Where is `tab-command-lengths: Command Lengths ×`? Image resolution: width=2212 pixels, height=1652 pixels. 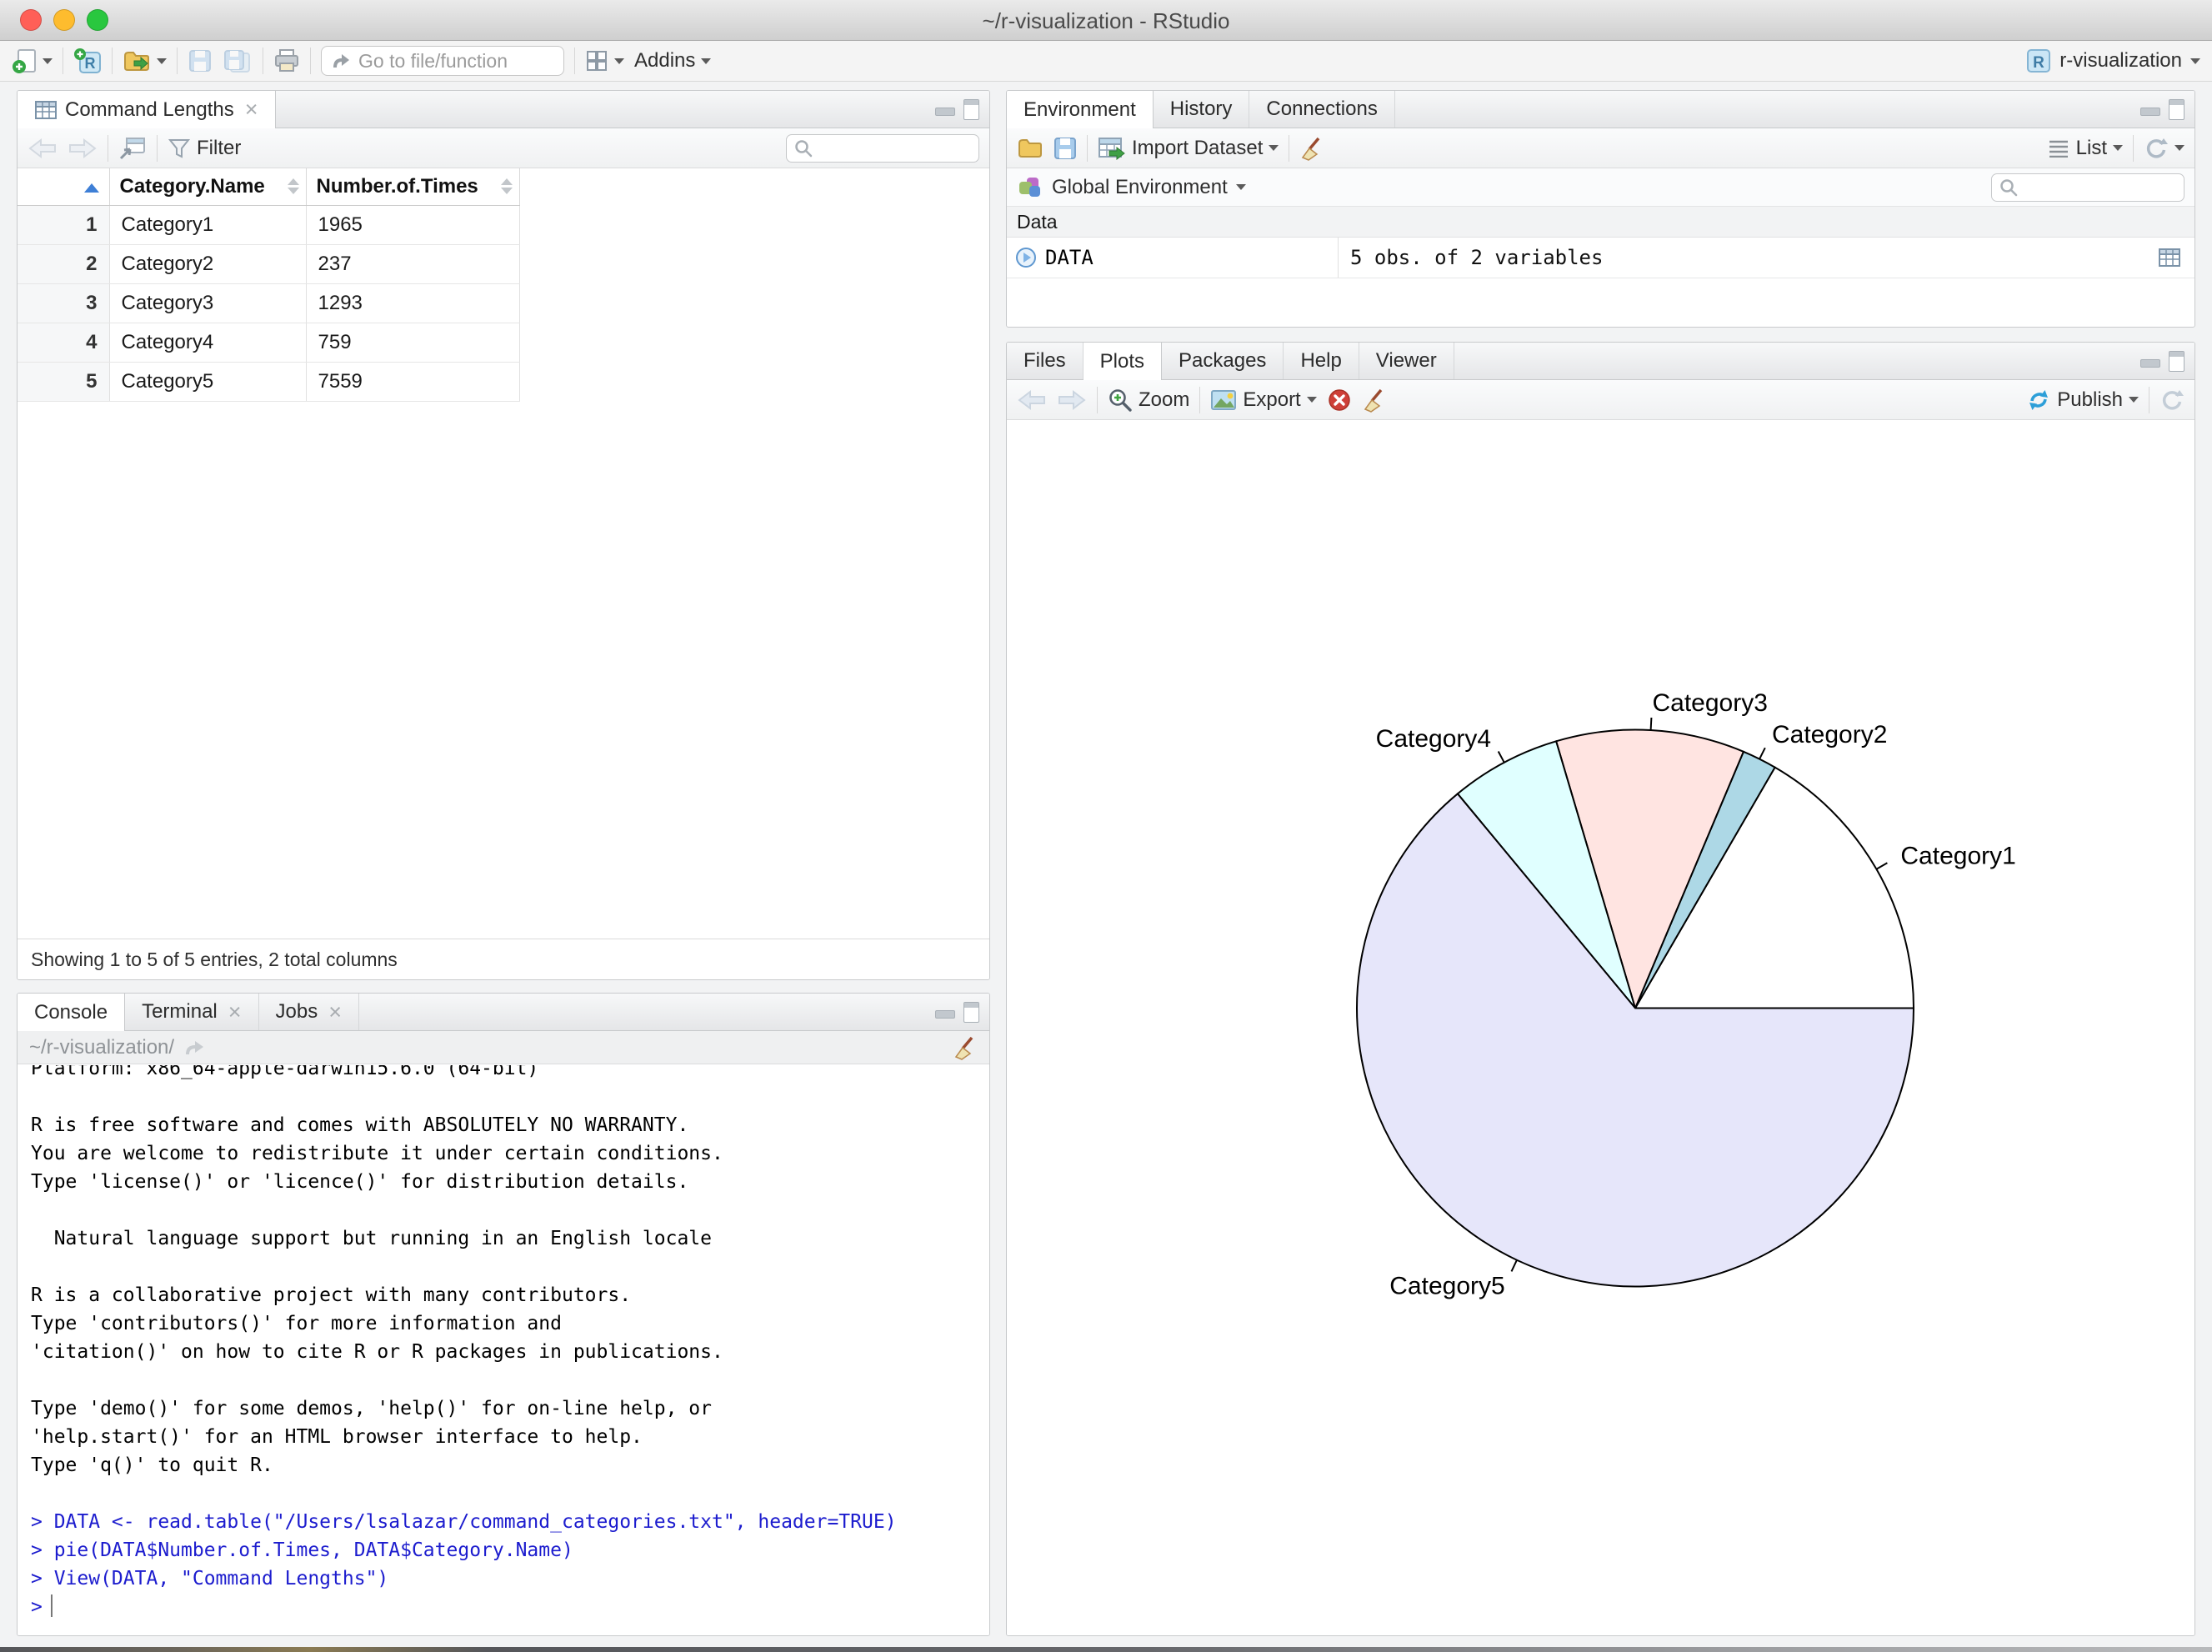 tab-command-lengths: Command Lengths × is located at coordinates (147, 109).